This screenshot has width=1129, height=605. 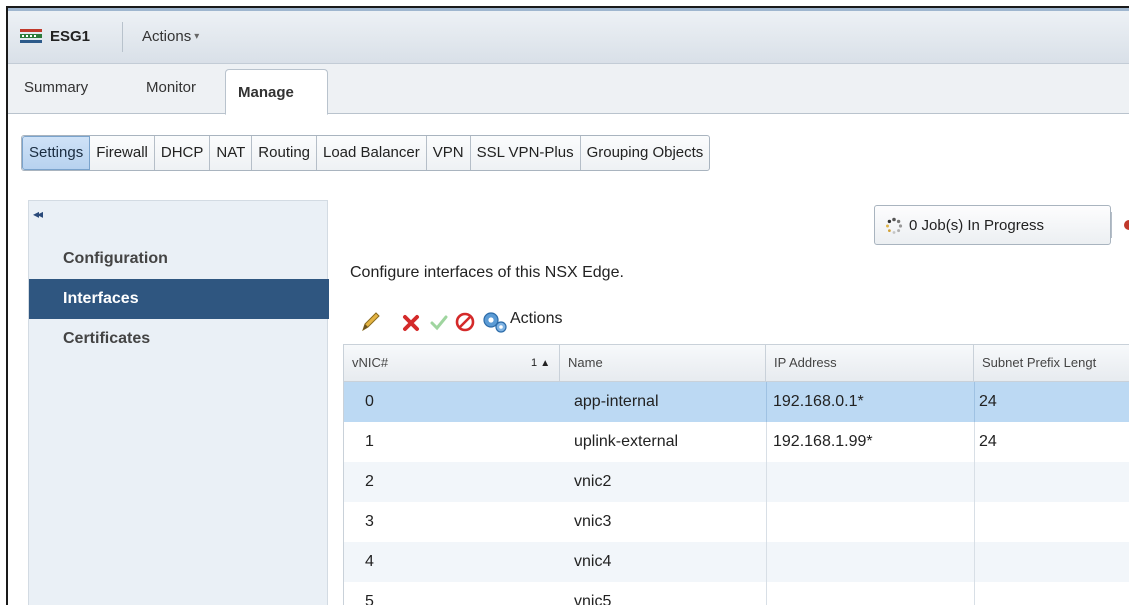 I want to click on table-row: 1 uplink-external 192.168.1.99* 24, so click(x=736, y=442).